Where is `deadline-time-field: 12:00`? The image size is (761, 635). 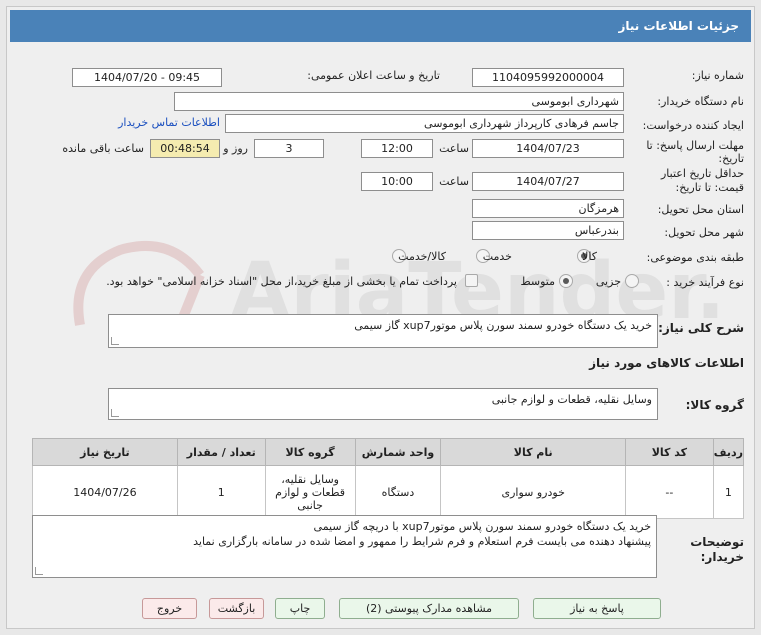 deadline-time-field: 12:00 is located at coordinates (397, 148).